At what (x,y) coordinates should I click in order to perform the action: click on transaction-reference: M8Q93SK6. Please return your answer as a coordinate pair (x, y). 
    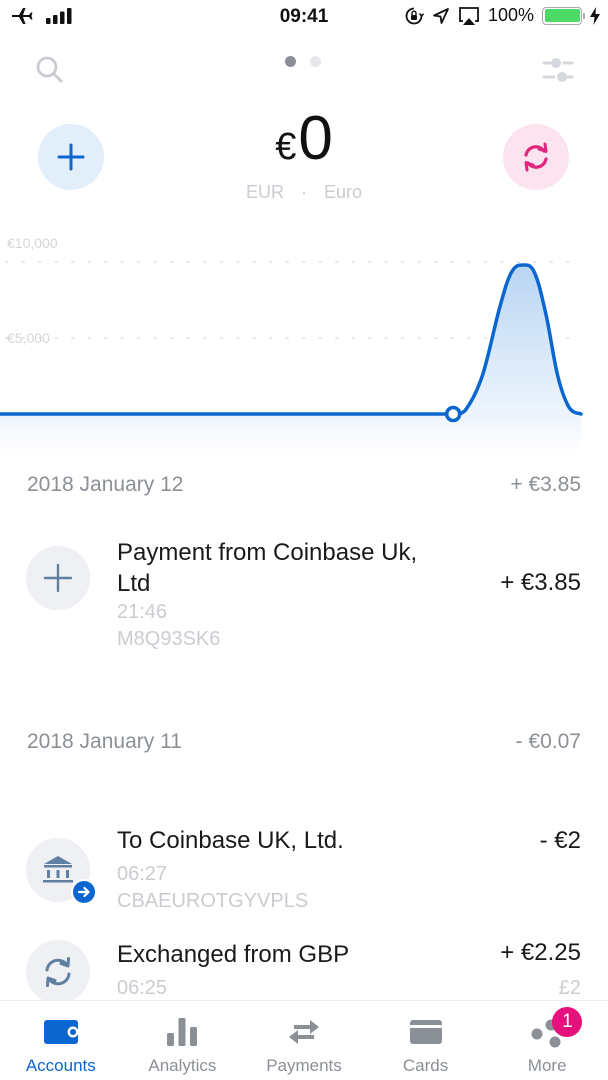
    Looking at the image, I should click on (169, 639).